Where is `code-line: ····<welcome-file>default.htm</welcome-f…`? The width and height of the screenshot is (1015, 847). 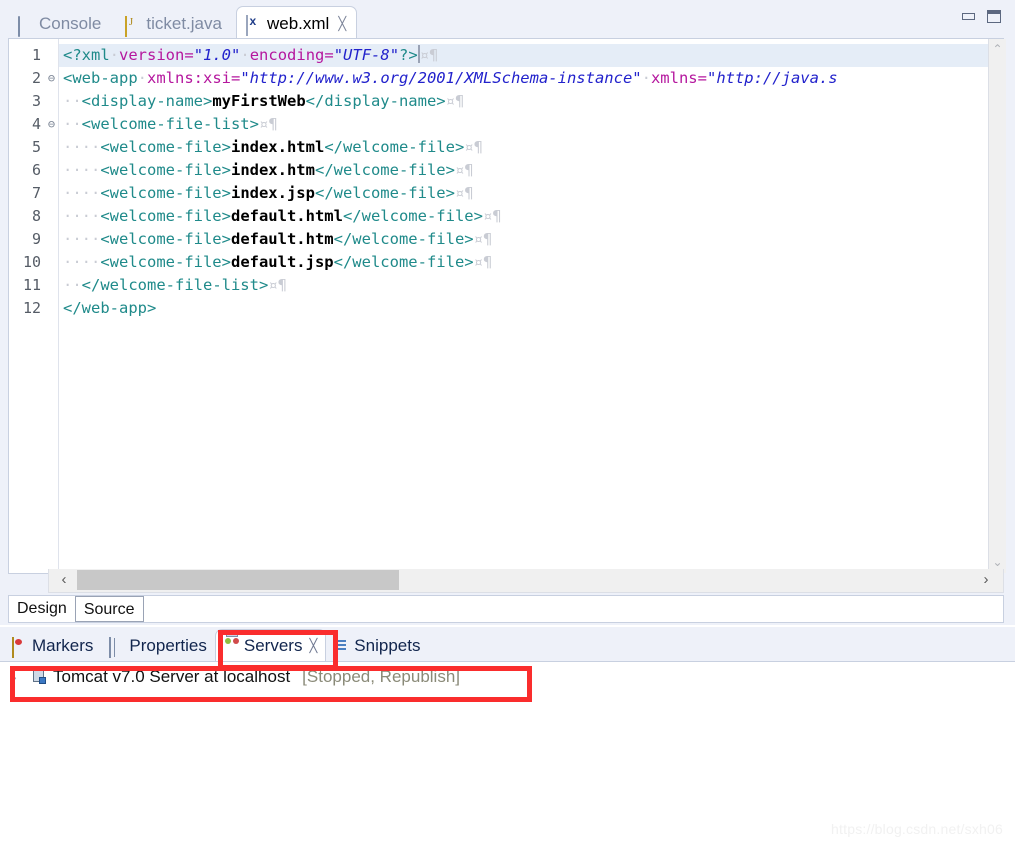
code-line: ····<welcome-file>default.htm</welcome-f… is located at coordinates (531, 239).